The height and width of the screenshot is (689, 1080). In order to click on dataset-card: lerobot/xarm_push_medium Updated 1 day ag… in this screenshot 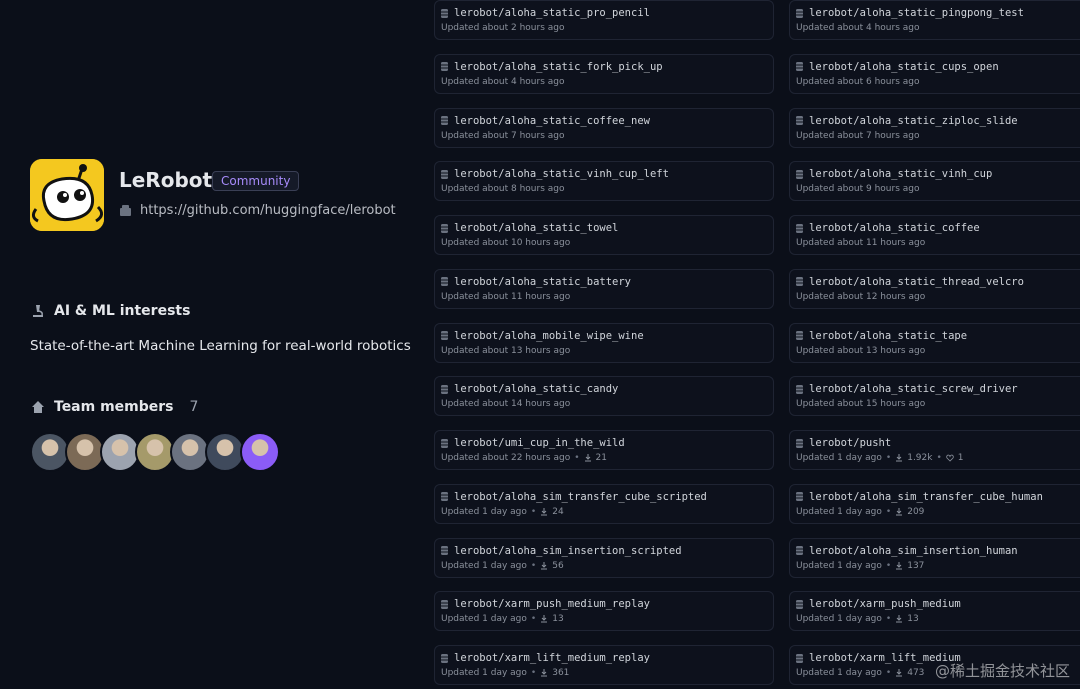, I will do `click(934, 611)`.